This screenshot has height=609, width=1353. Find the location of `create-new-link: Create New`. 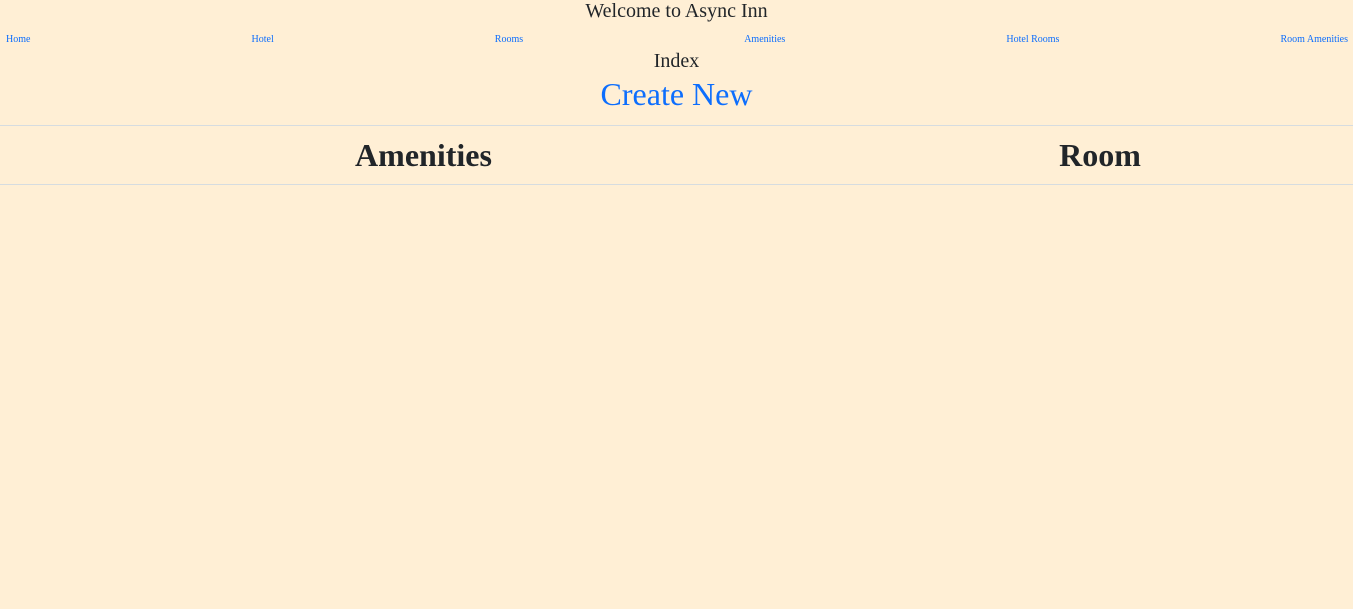

create-new-link: Create New is located at coordinates (677, 94).